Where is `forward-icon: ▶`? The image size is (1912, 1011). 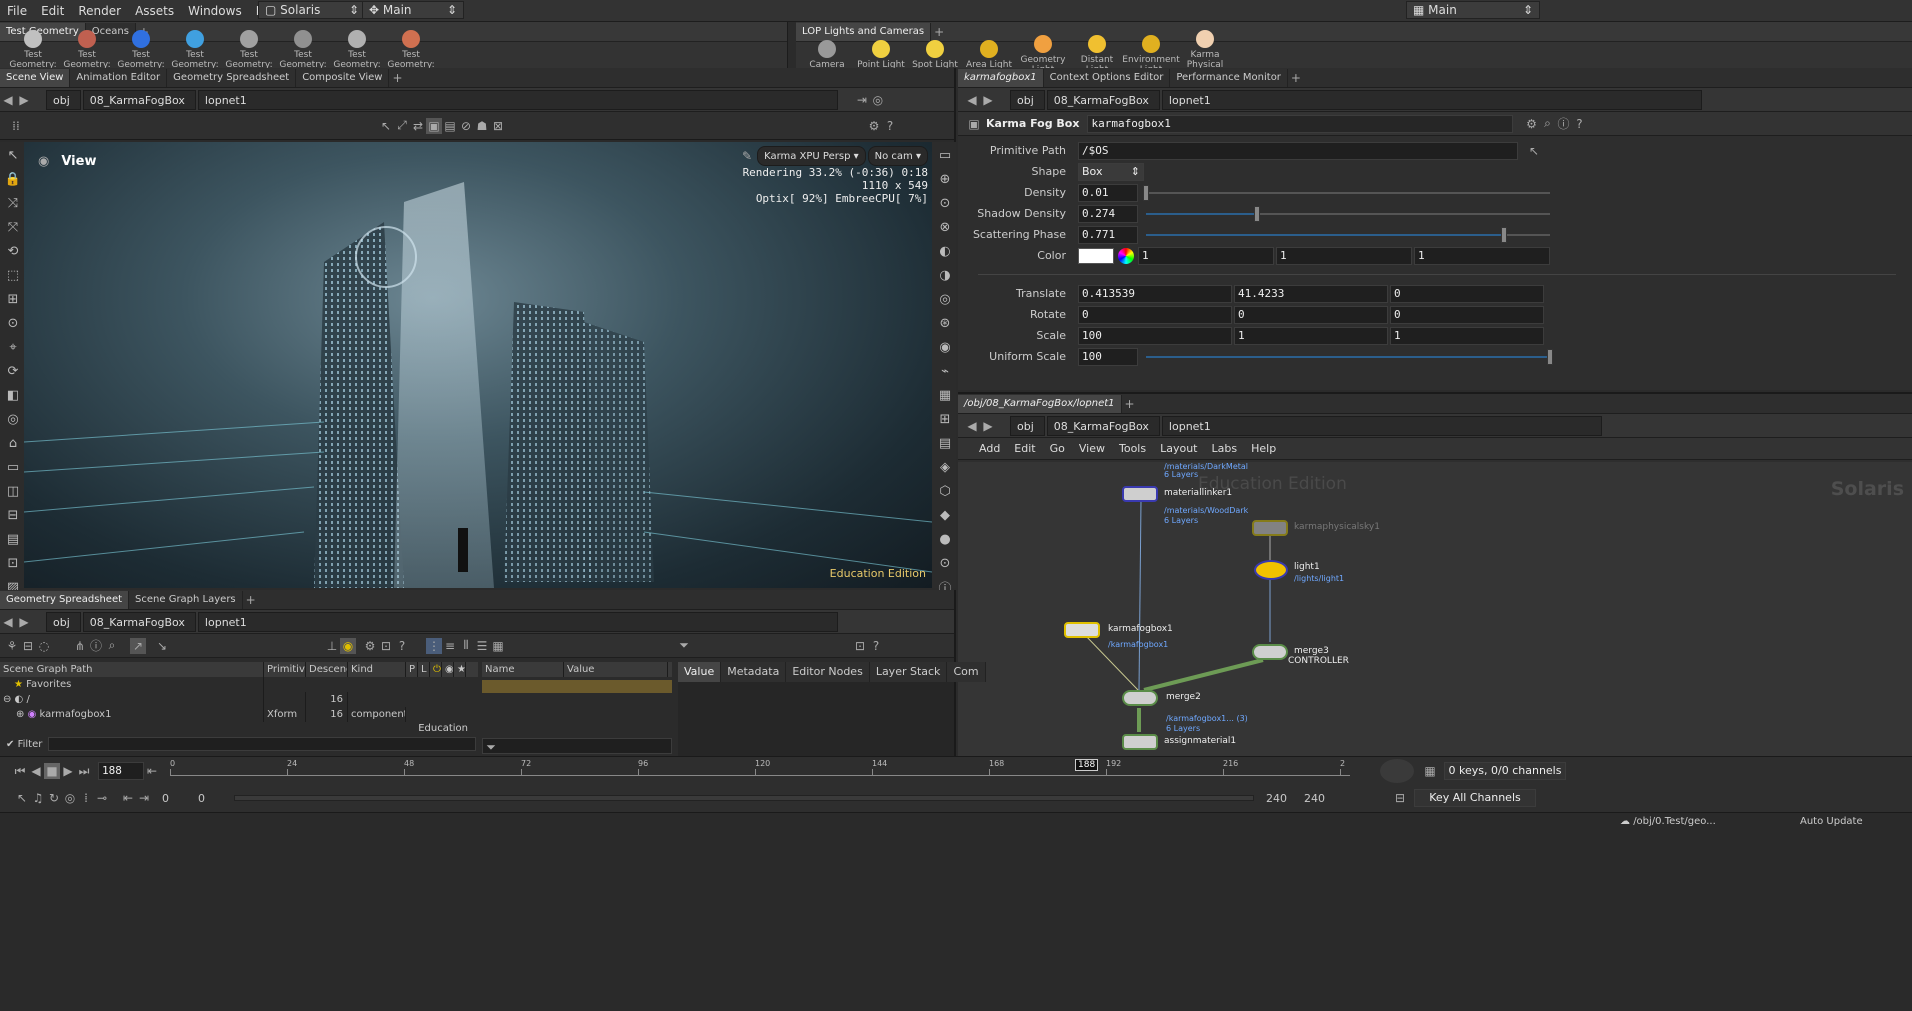 forward-icon: ▶ is located at coordinates (24, 622).